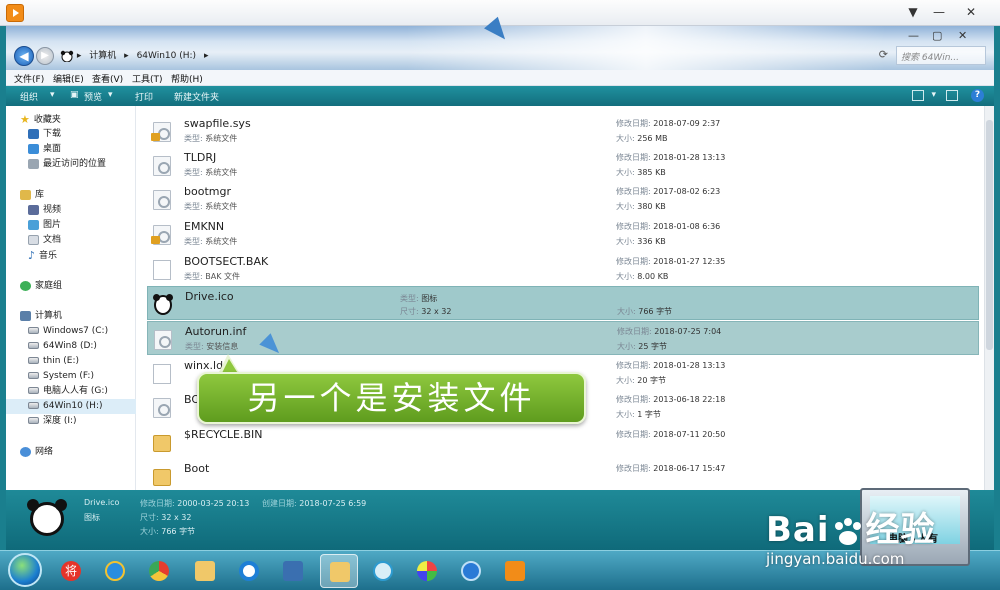  Describe the element at coordinates (25, 285) in the screenshot. I see `homegroup-icon` at that location.